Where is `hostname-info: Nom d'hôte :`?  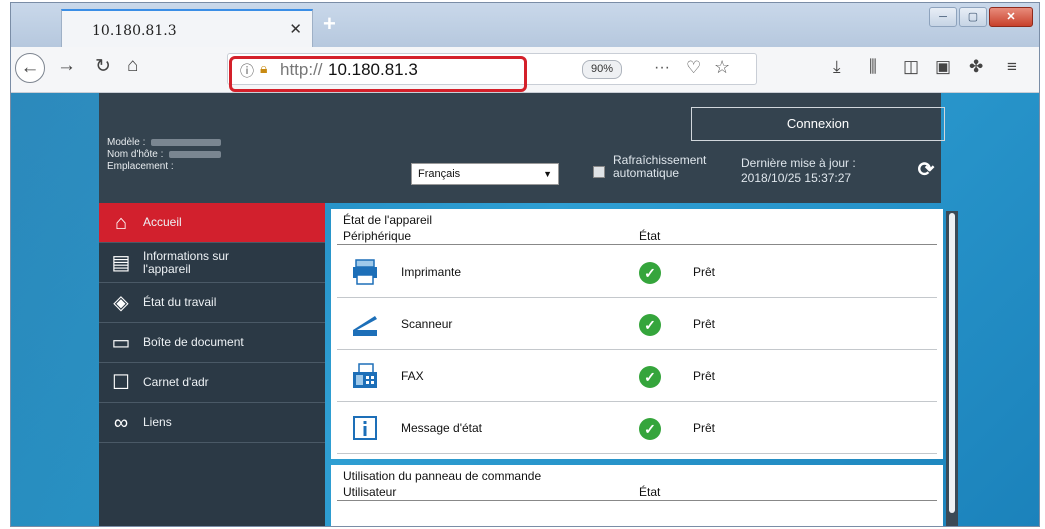
hostname-info: Nom d'hôte : is located at coordinates (164, 155).